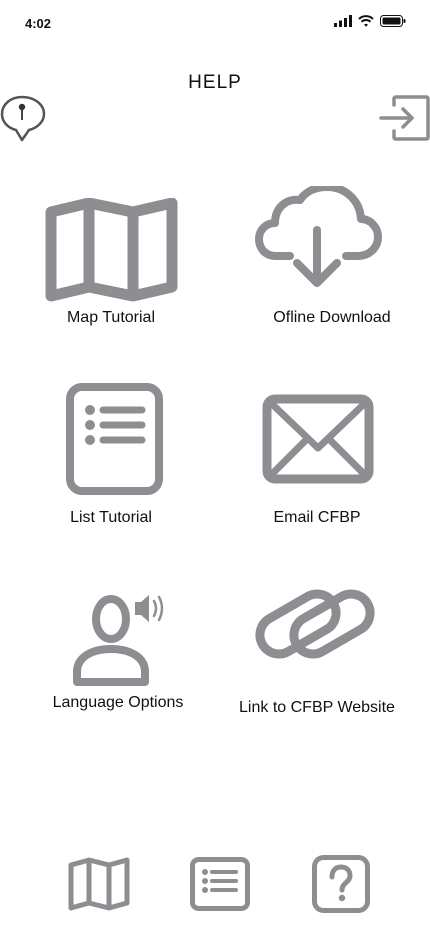 This screenshot has width=430, height=932. Describe the element at coordinates (215, 82) in the screenshot. I see `page-title: HELP` at that location.